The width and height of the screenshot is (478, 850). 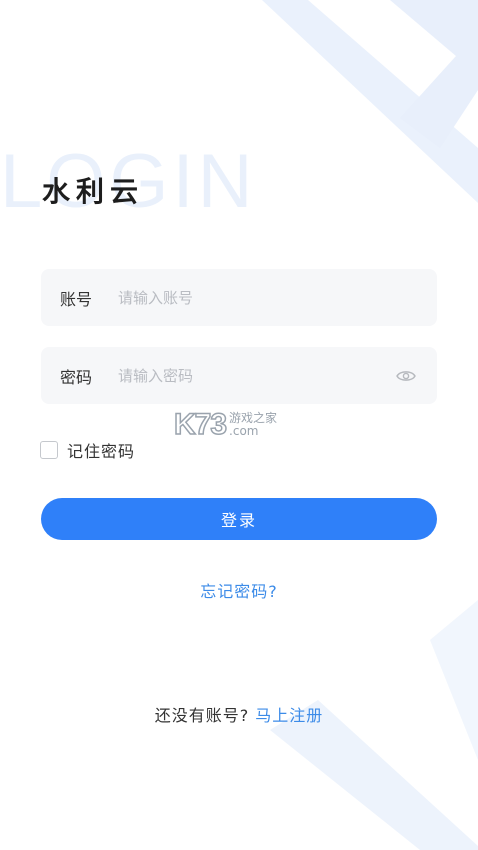 I want to click on password-field: 密码, so click(x=239, y=375).